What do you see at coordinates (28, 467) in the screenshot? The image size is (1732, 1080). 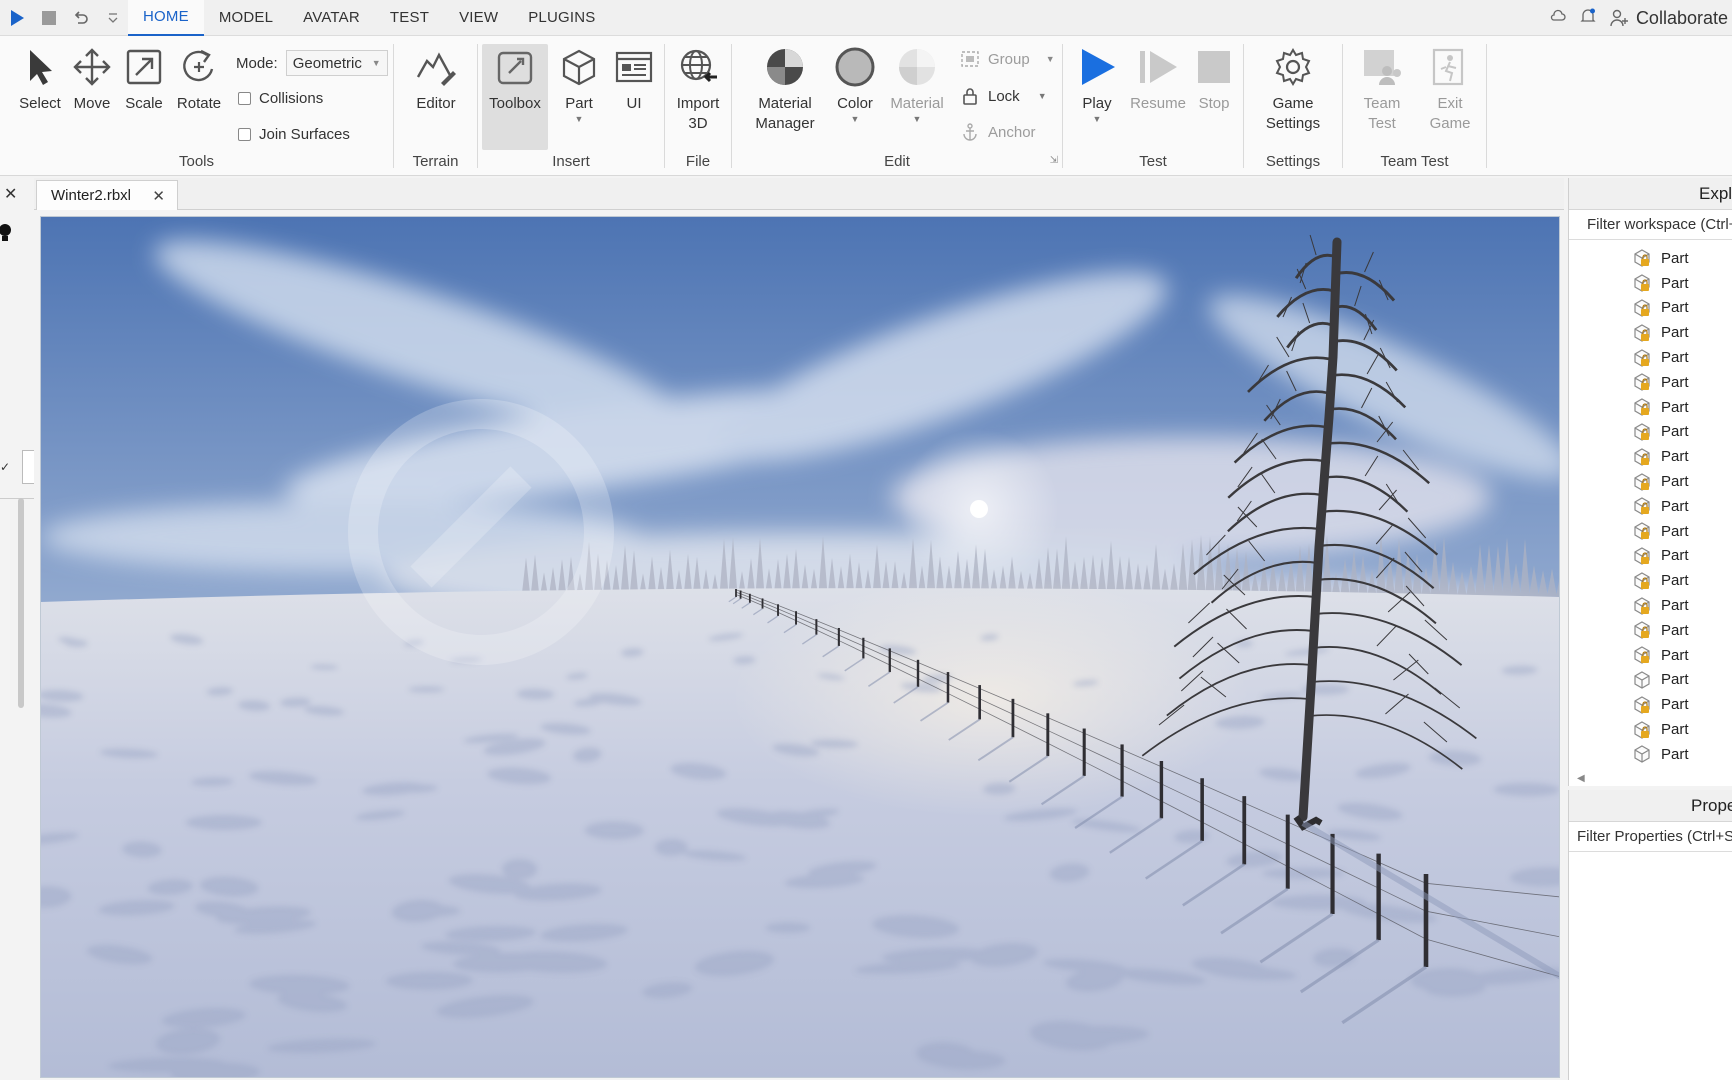 I see `left-panel-input` at bounding box center [28, 467].